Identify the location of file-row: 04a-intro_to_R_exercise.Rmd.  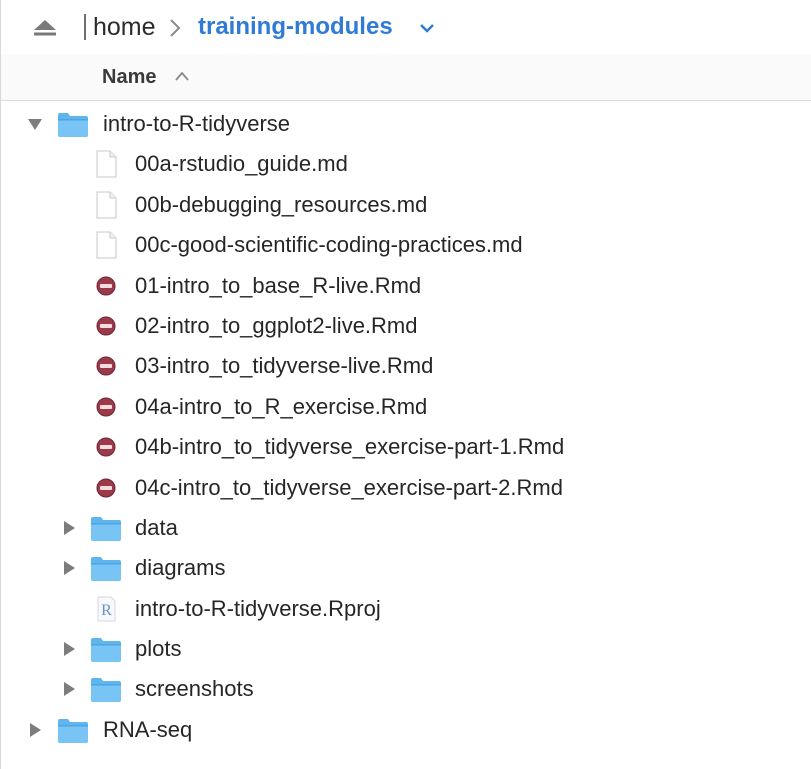
(406, 407).